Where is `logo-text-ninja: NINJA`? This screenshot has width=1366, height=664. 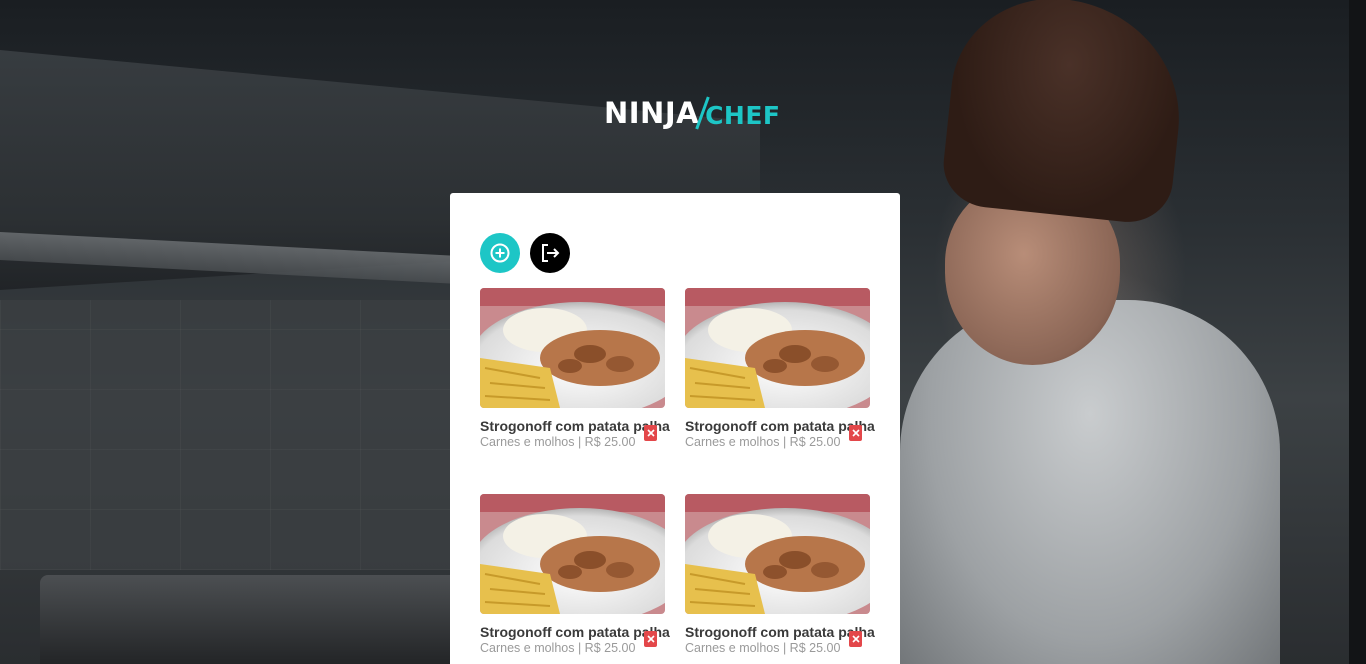 logo-text-ninja: NINJA is located at coordinates (652, 113).